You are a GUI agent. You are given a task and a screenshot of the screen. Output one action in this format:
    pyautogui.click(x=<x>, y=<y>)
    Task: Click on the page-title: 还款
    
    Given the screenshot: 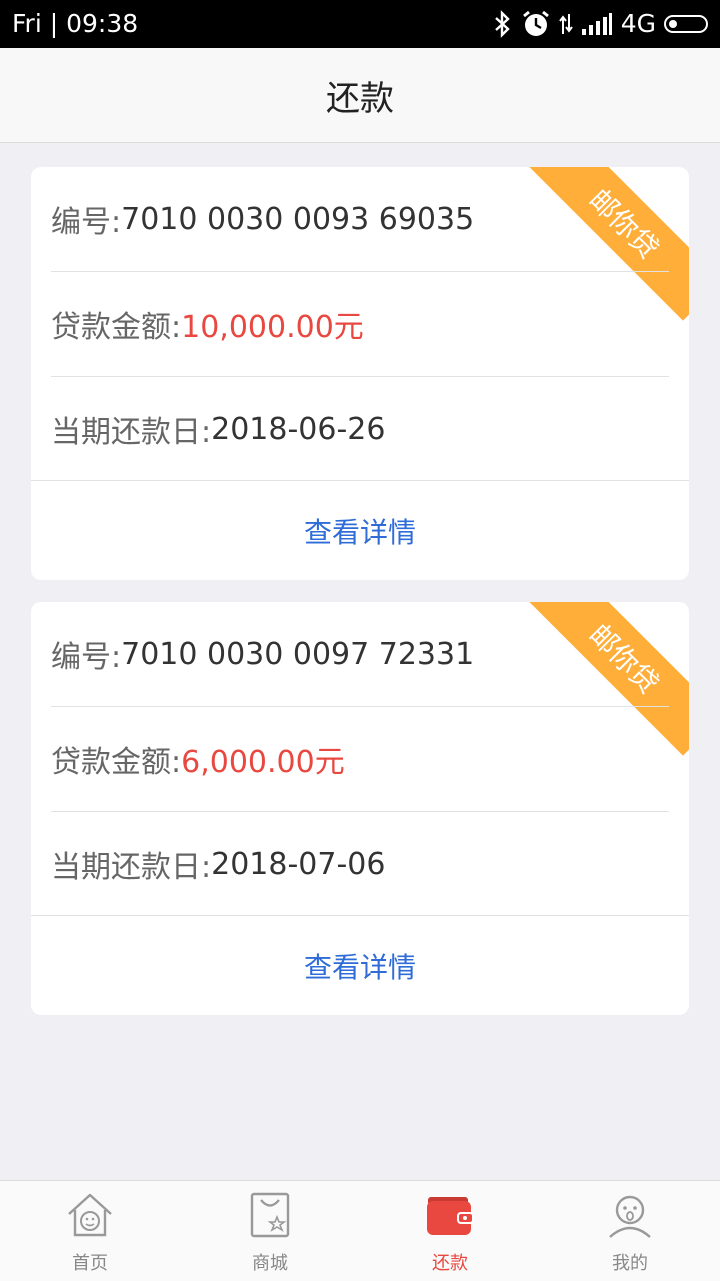 What is the action you would take?
    pyautogui.click(x=360, y=98)
    